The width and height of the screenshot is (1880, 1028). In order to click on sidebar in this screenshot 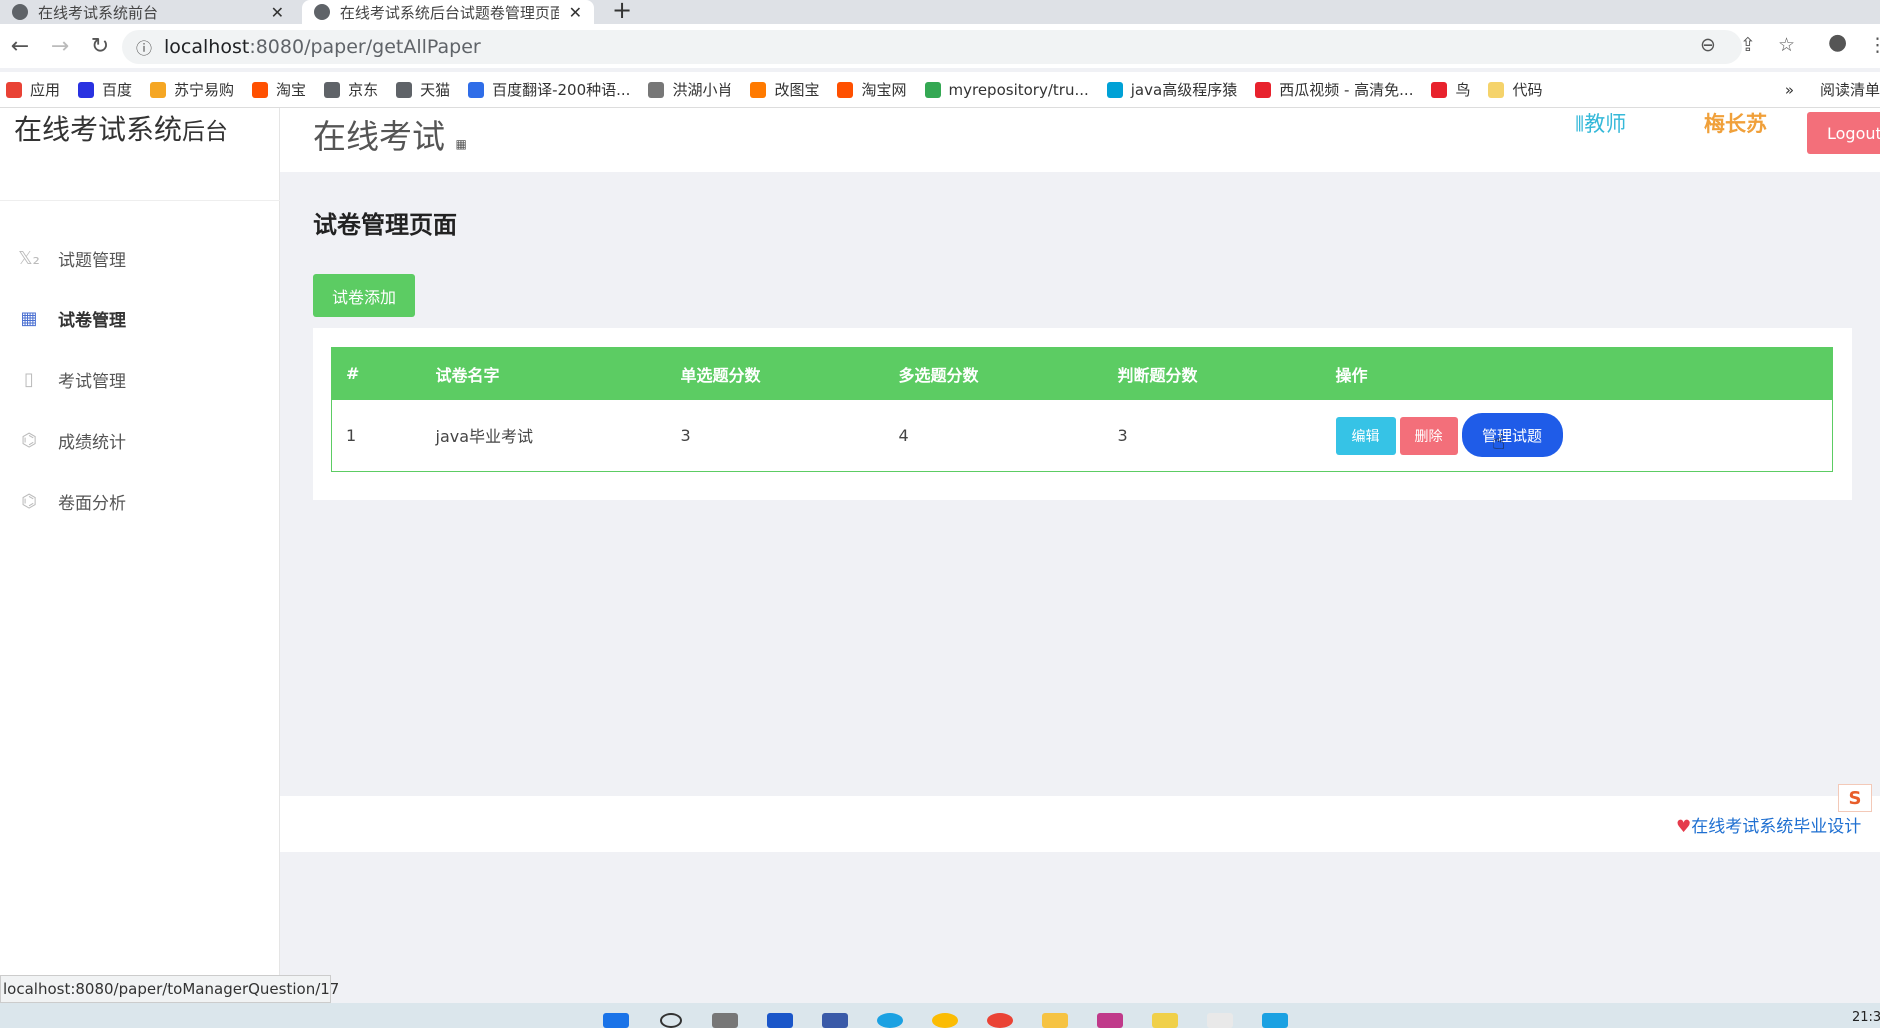, I will do `click(140, 555)`.